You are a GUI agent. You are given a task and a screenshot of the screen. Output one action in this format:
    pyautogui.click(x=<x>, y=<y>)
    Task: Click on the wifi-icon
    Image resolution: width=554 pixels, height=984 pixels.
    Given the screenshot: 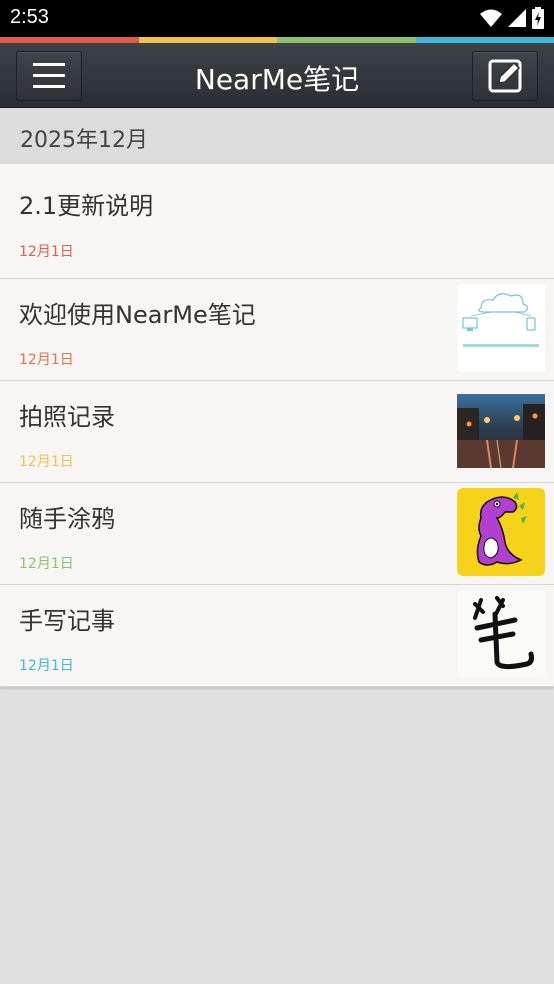 What is the action you would take?
    pyautogui.click(x=491, y=18)
    